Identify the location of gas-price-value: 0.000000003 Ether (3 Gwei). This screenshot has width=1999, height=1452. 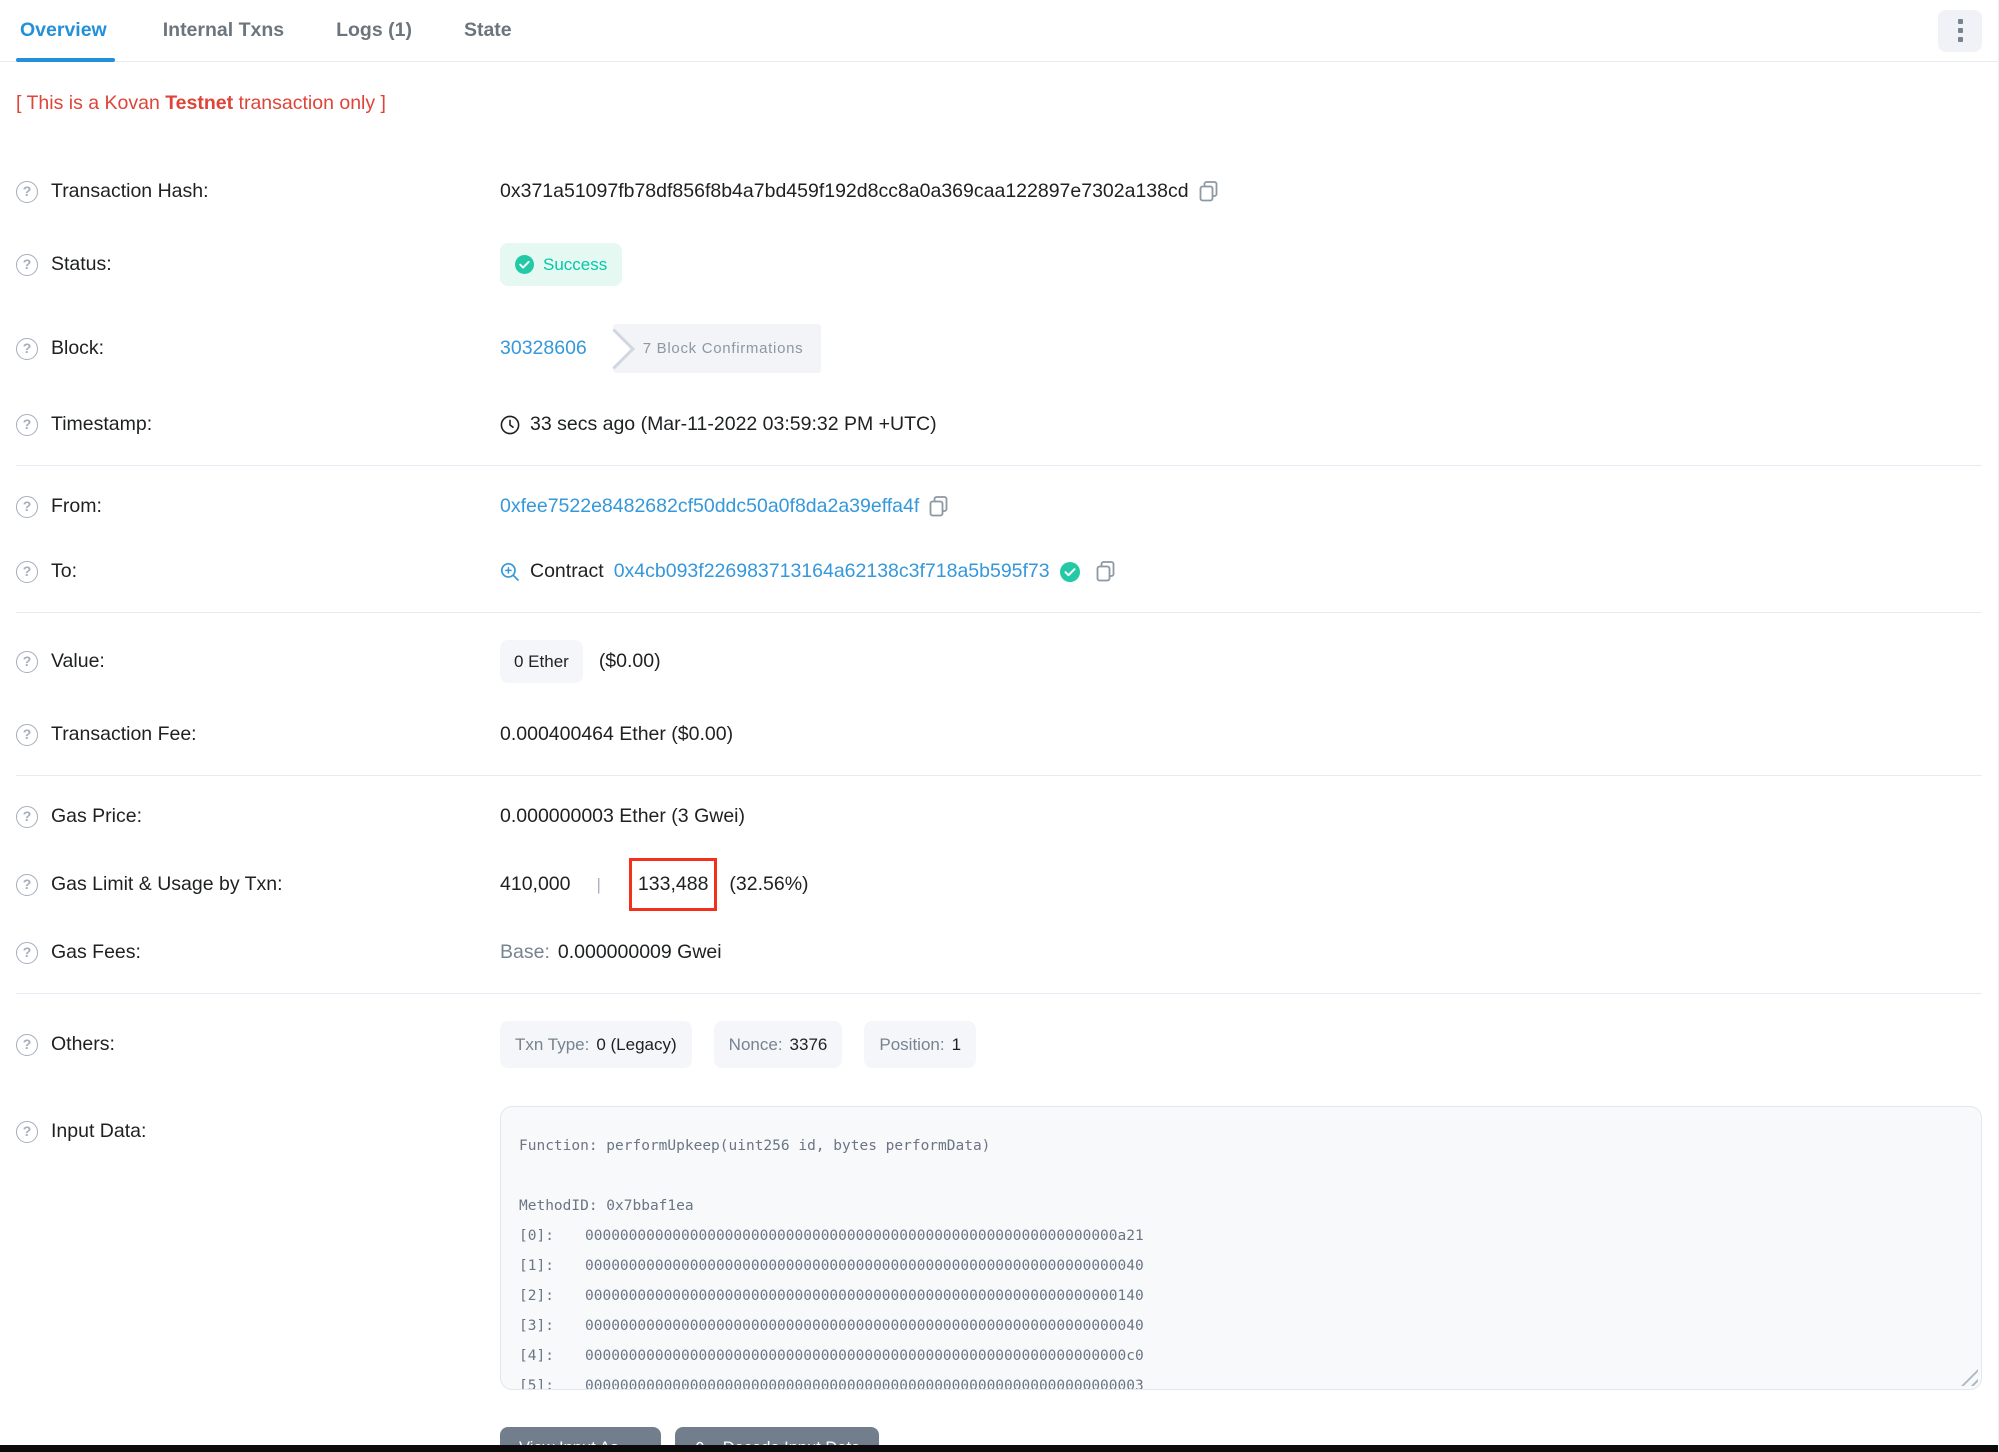
(622, 816).